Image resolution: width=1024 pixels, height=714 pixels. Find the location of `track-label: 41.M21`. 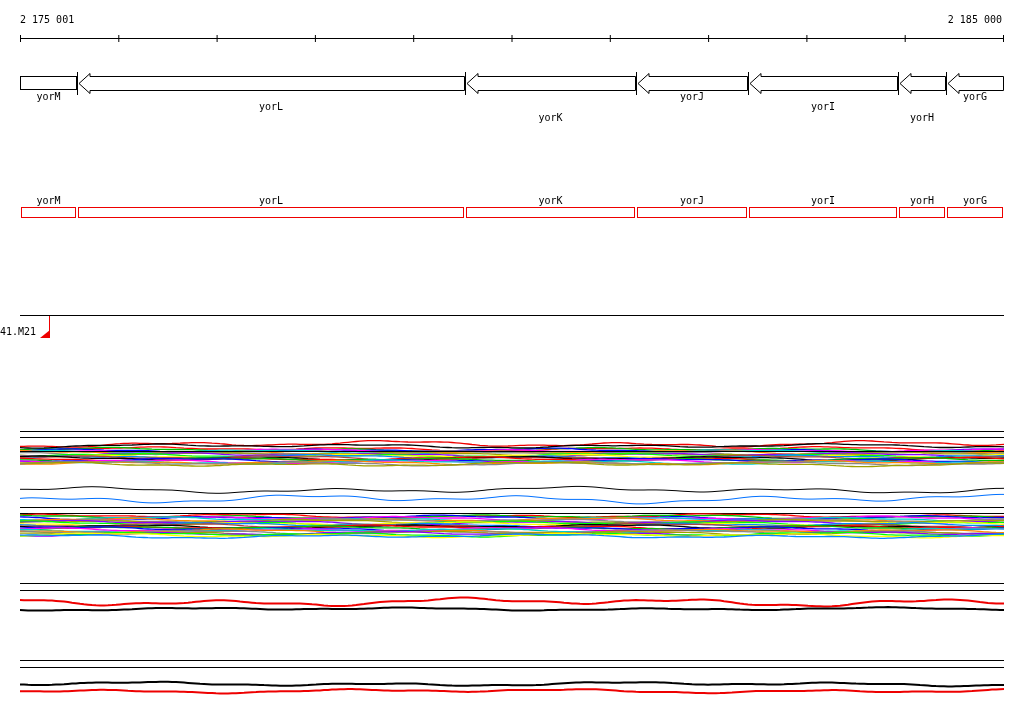

track-label: 41.M21 is located at coordinates (18, 331).